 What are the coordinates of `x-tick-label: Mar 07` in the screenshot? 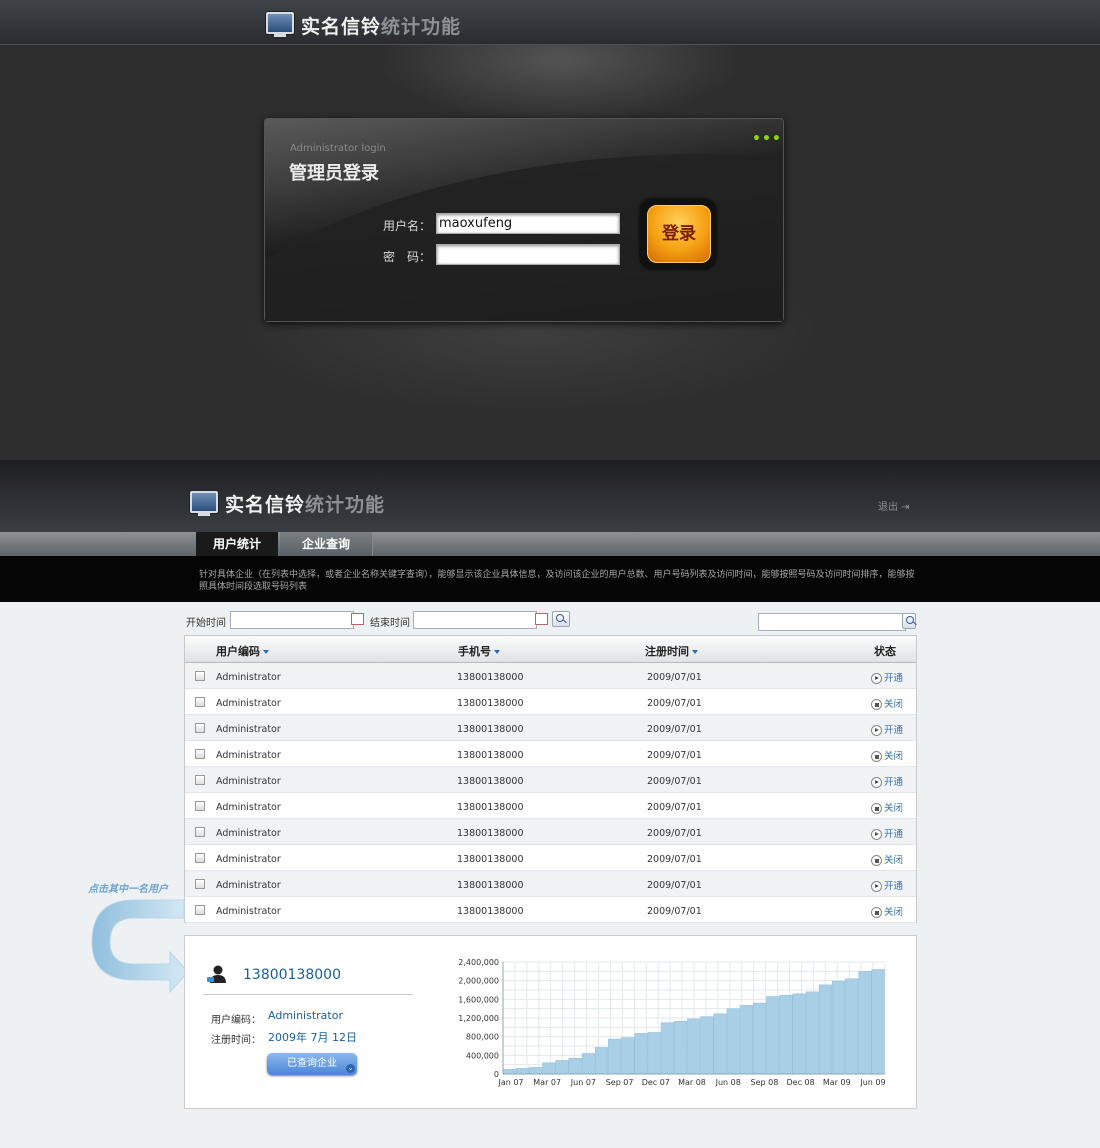 It's located at (547, 1082).